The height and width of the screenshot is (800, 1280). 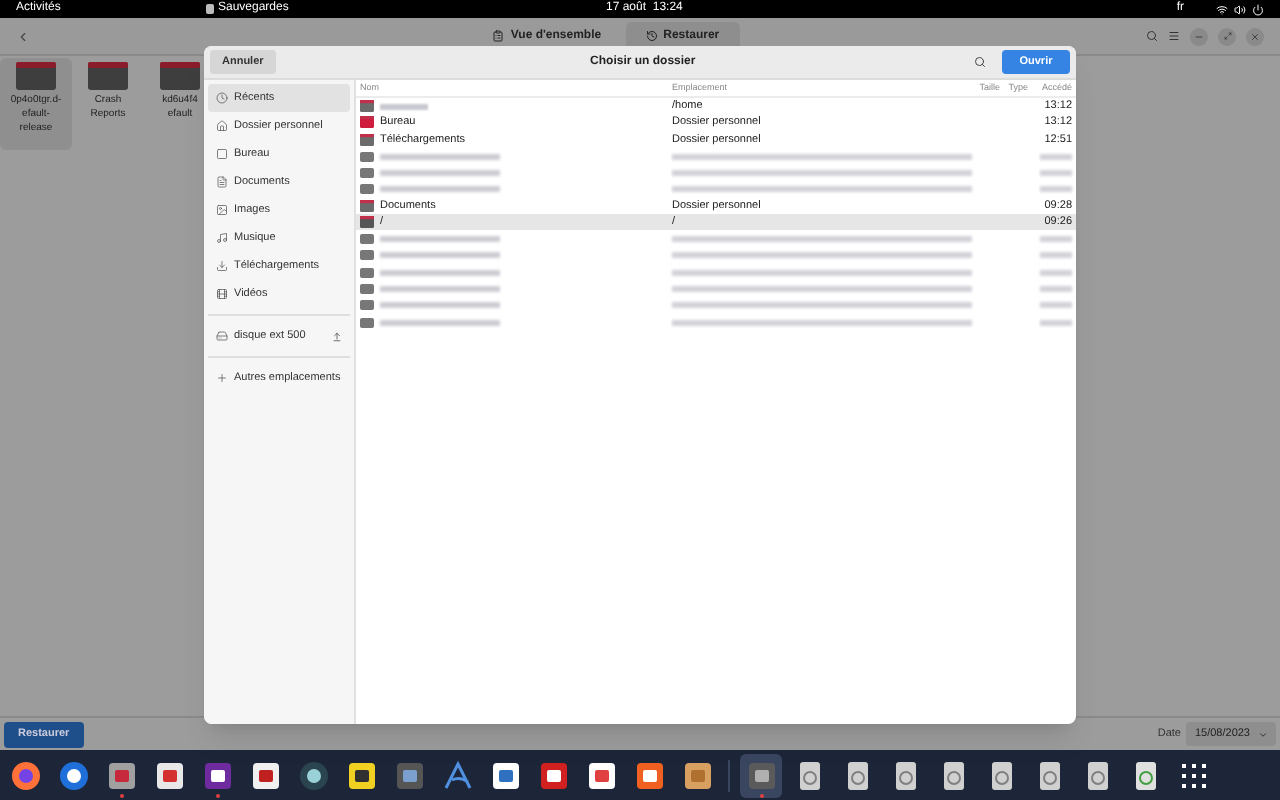 What do you see at coordinates (498, 36) in the screenshot?
I see `clipboard-icon` at bounding box center [498, 36].